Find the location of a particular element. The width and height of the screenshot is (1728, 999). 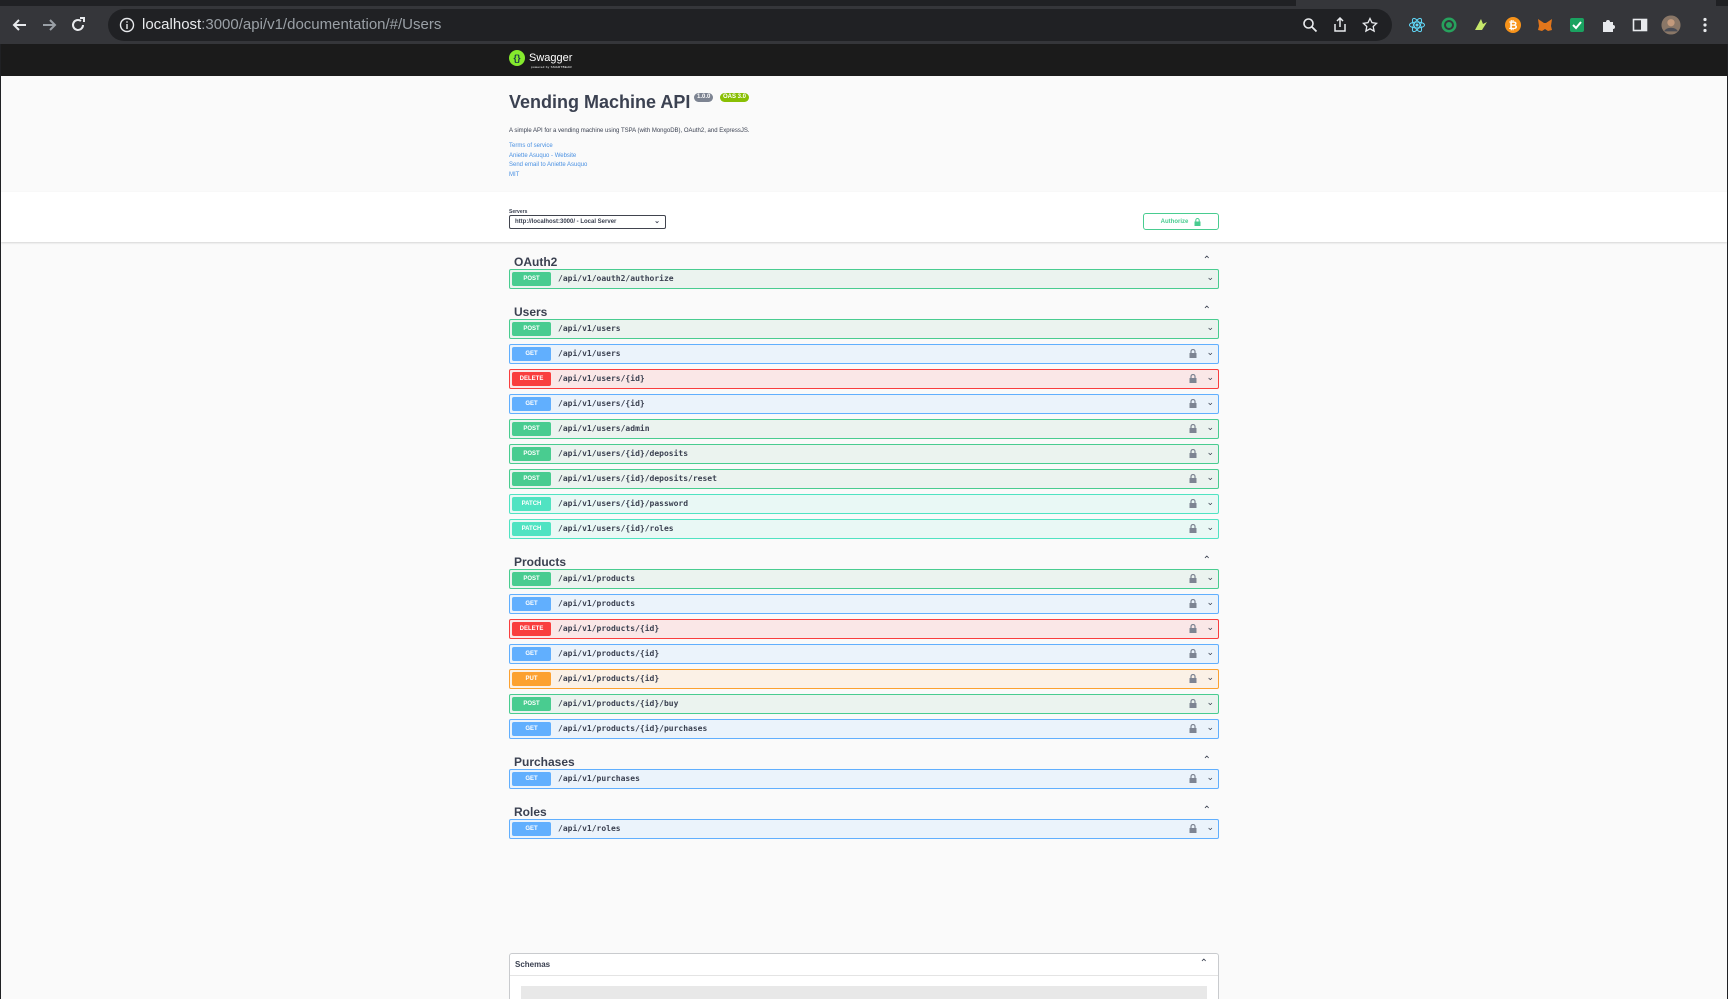

swagger-logo: {} Swagger powered by SMARTBEAR is located at coordinates (541, 59).